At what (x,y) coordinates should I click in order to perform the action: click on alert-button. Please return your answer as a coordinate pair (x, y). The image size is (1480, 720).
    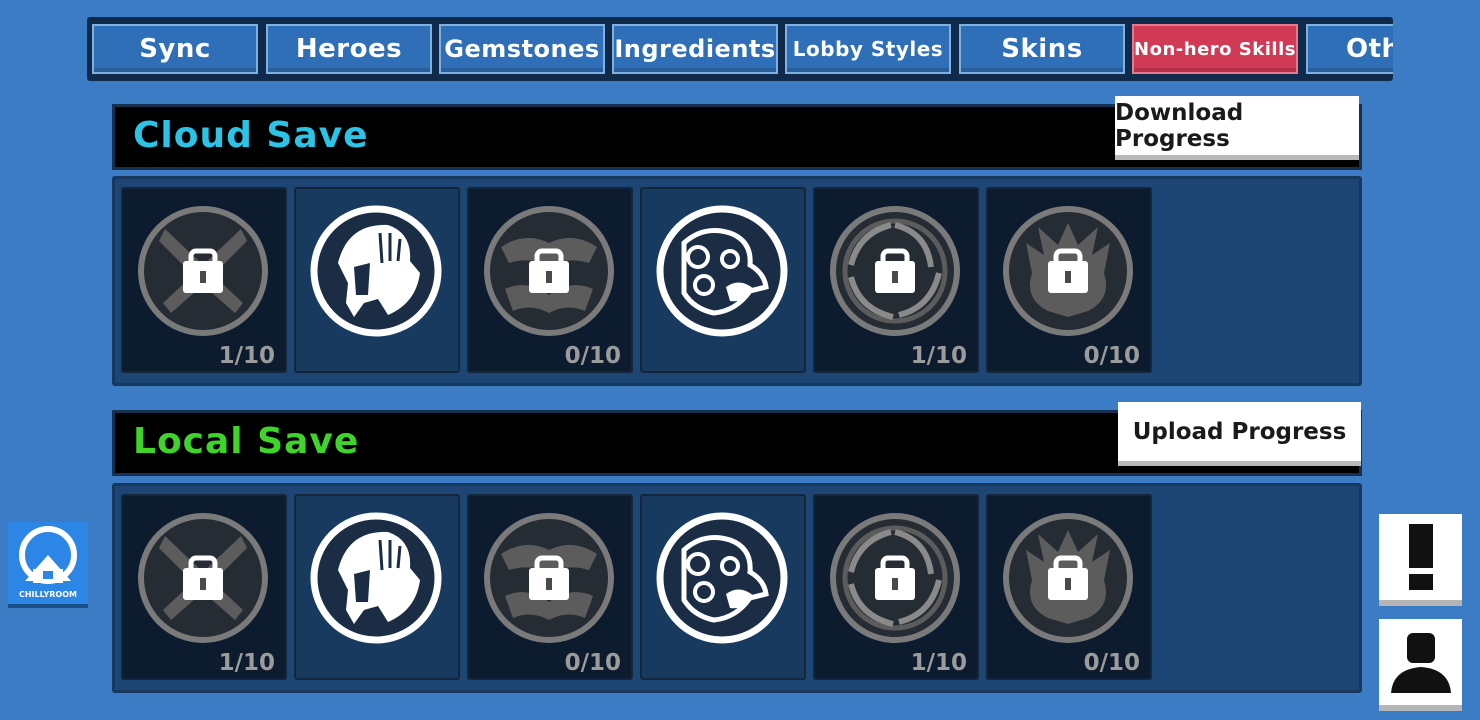
    Looking at the image, I should click on (1420, 560).